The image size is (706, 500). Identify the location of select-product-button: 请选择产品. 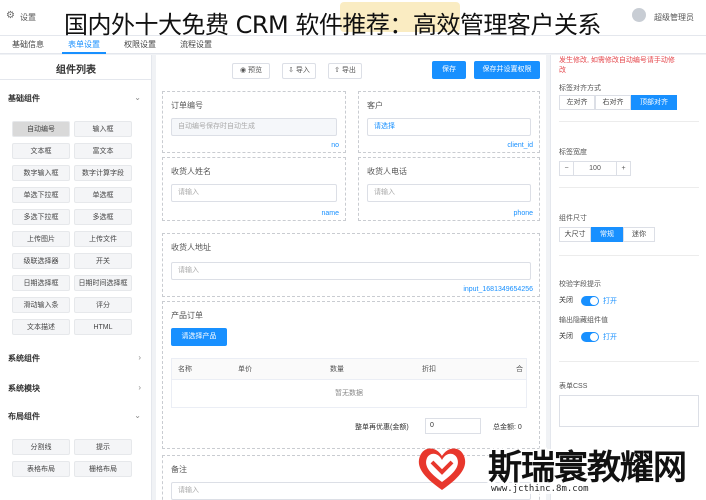
(199, 337).